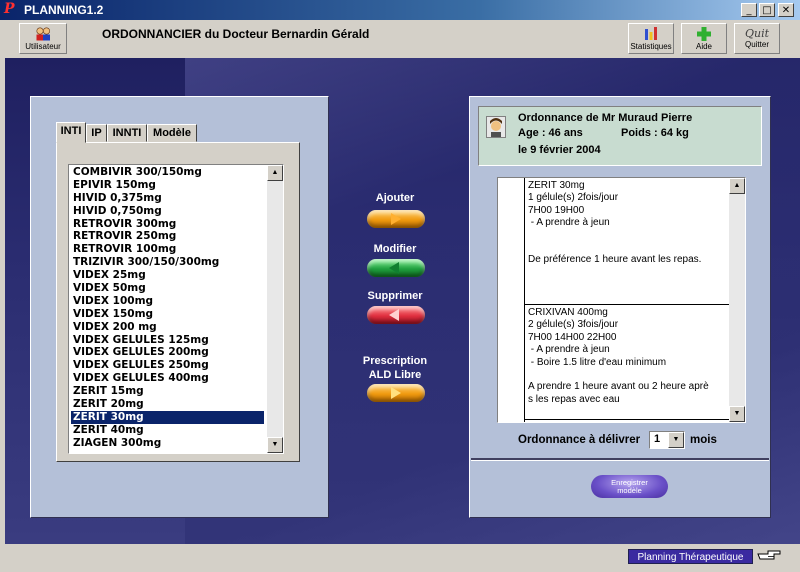  I want to click on drug-list-item: RETROVIR 300mg, so click(167, 224).